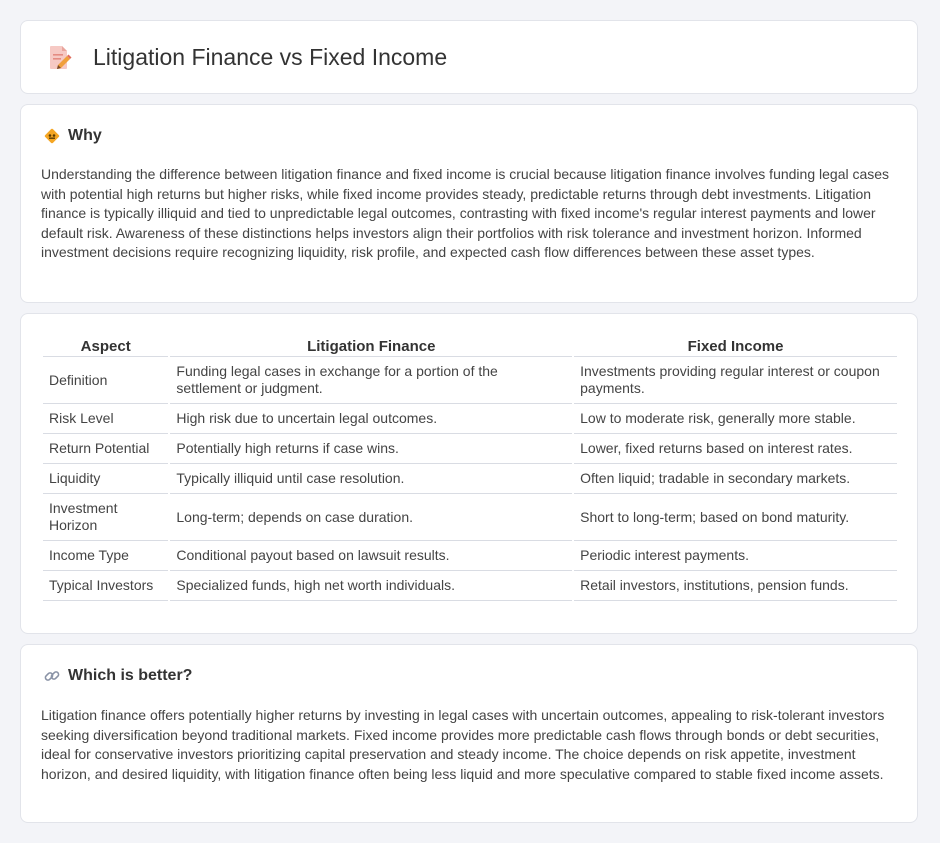 This screenshot has width=940, height=843. I want to click on litigation-finance-cell: Long-term; depends on case duration., so click(371, 517).